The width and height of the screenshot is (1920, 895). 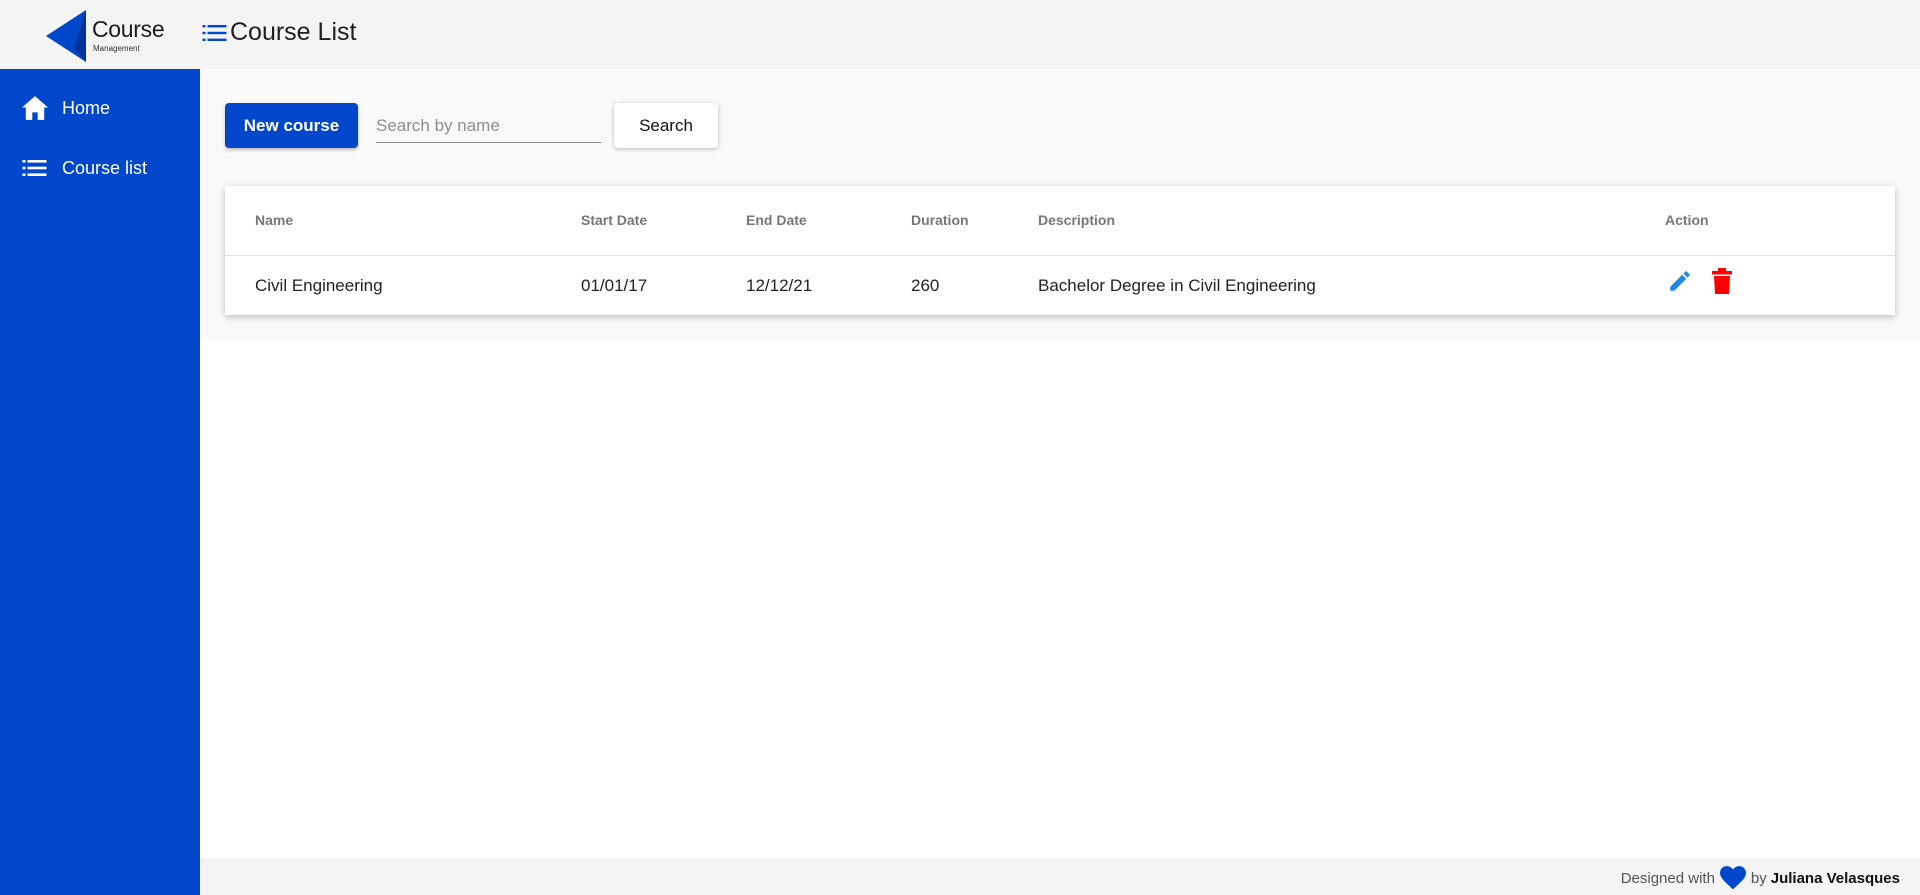 What do you see at coordinates (925, 285) in the screenshot?
I see `cell-duration: 260` at bounding box center [925, 285].